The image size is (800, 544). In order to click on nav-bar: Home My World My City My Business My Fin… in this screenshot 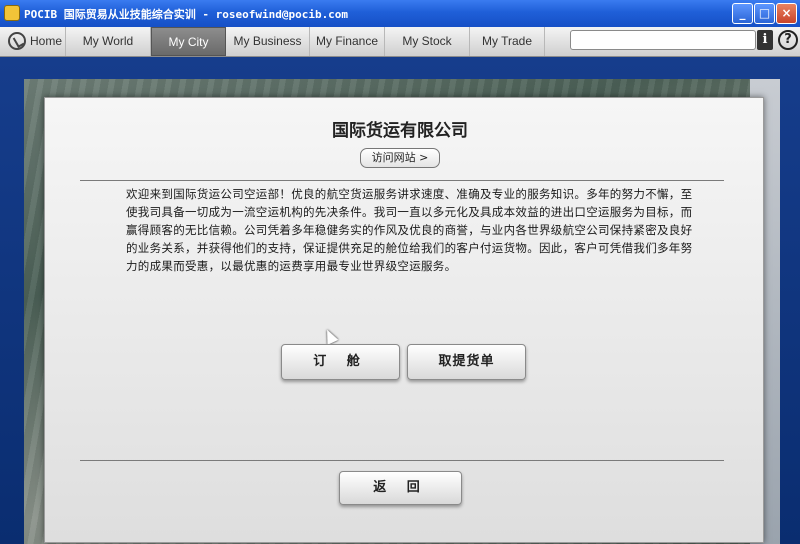, I will do `click(400, 42)`.